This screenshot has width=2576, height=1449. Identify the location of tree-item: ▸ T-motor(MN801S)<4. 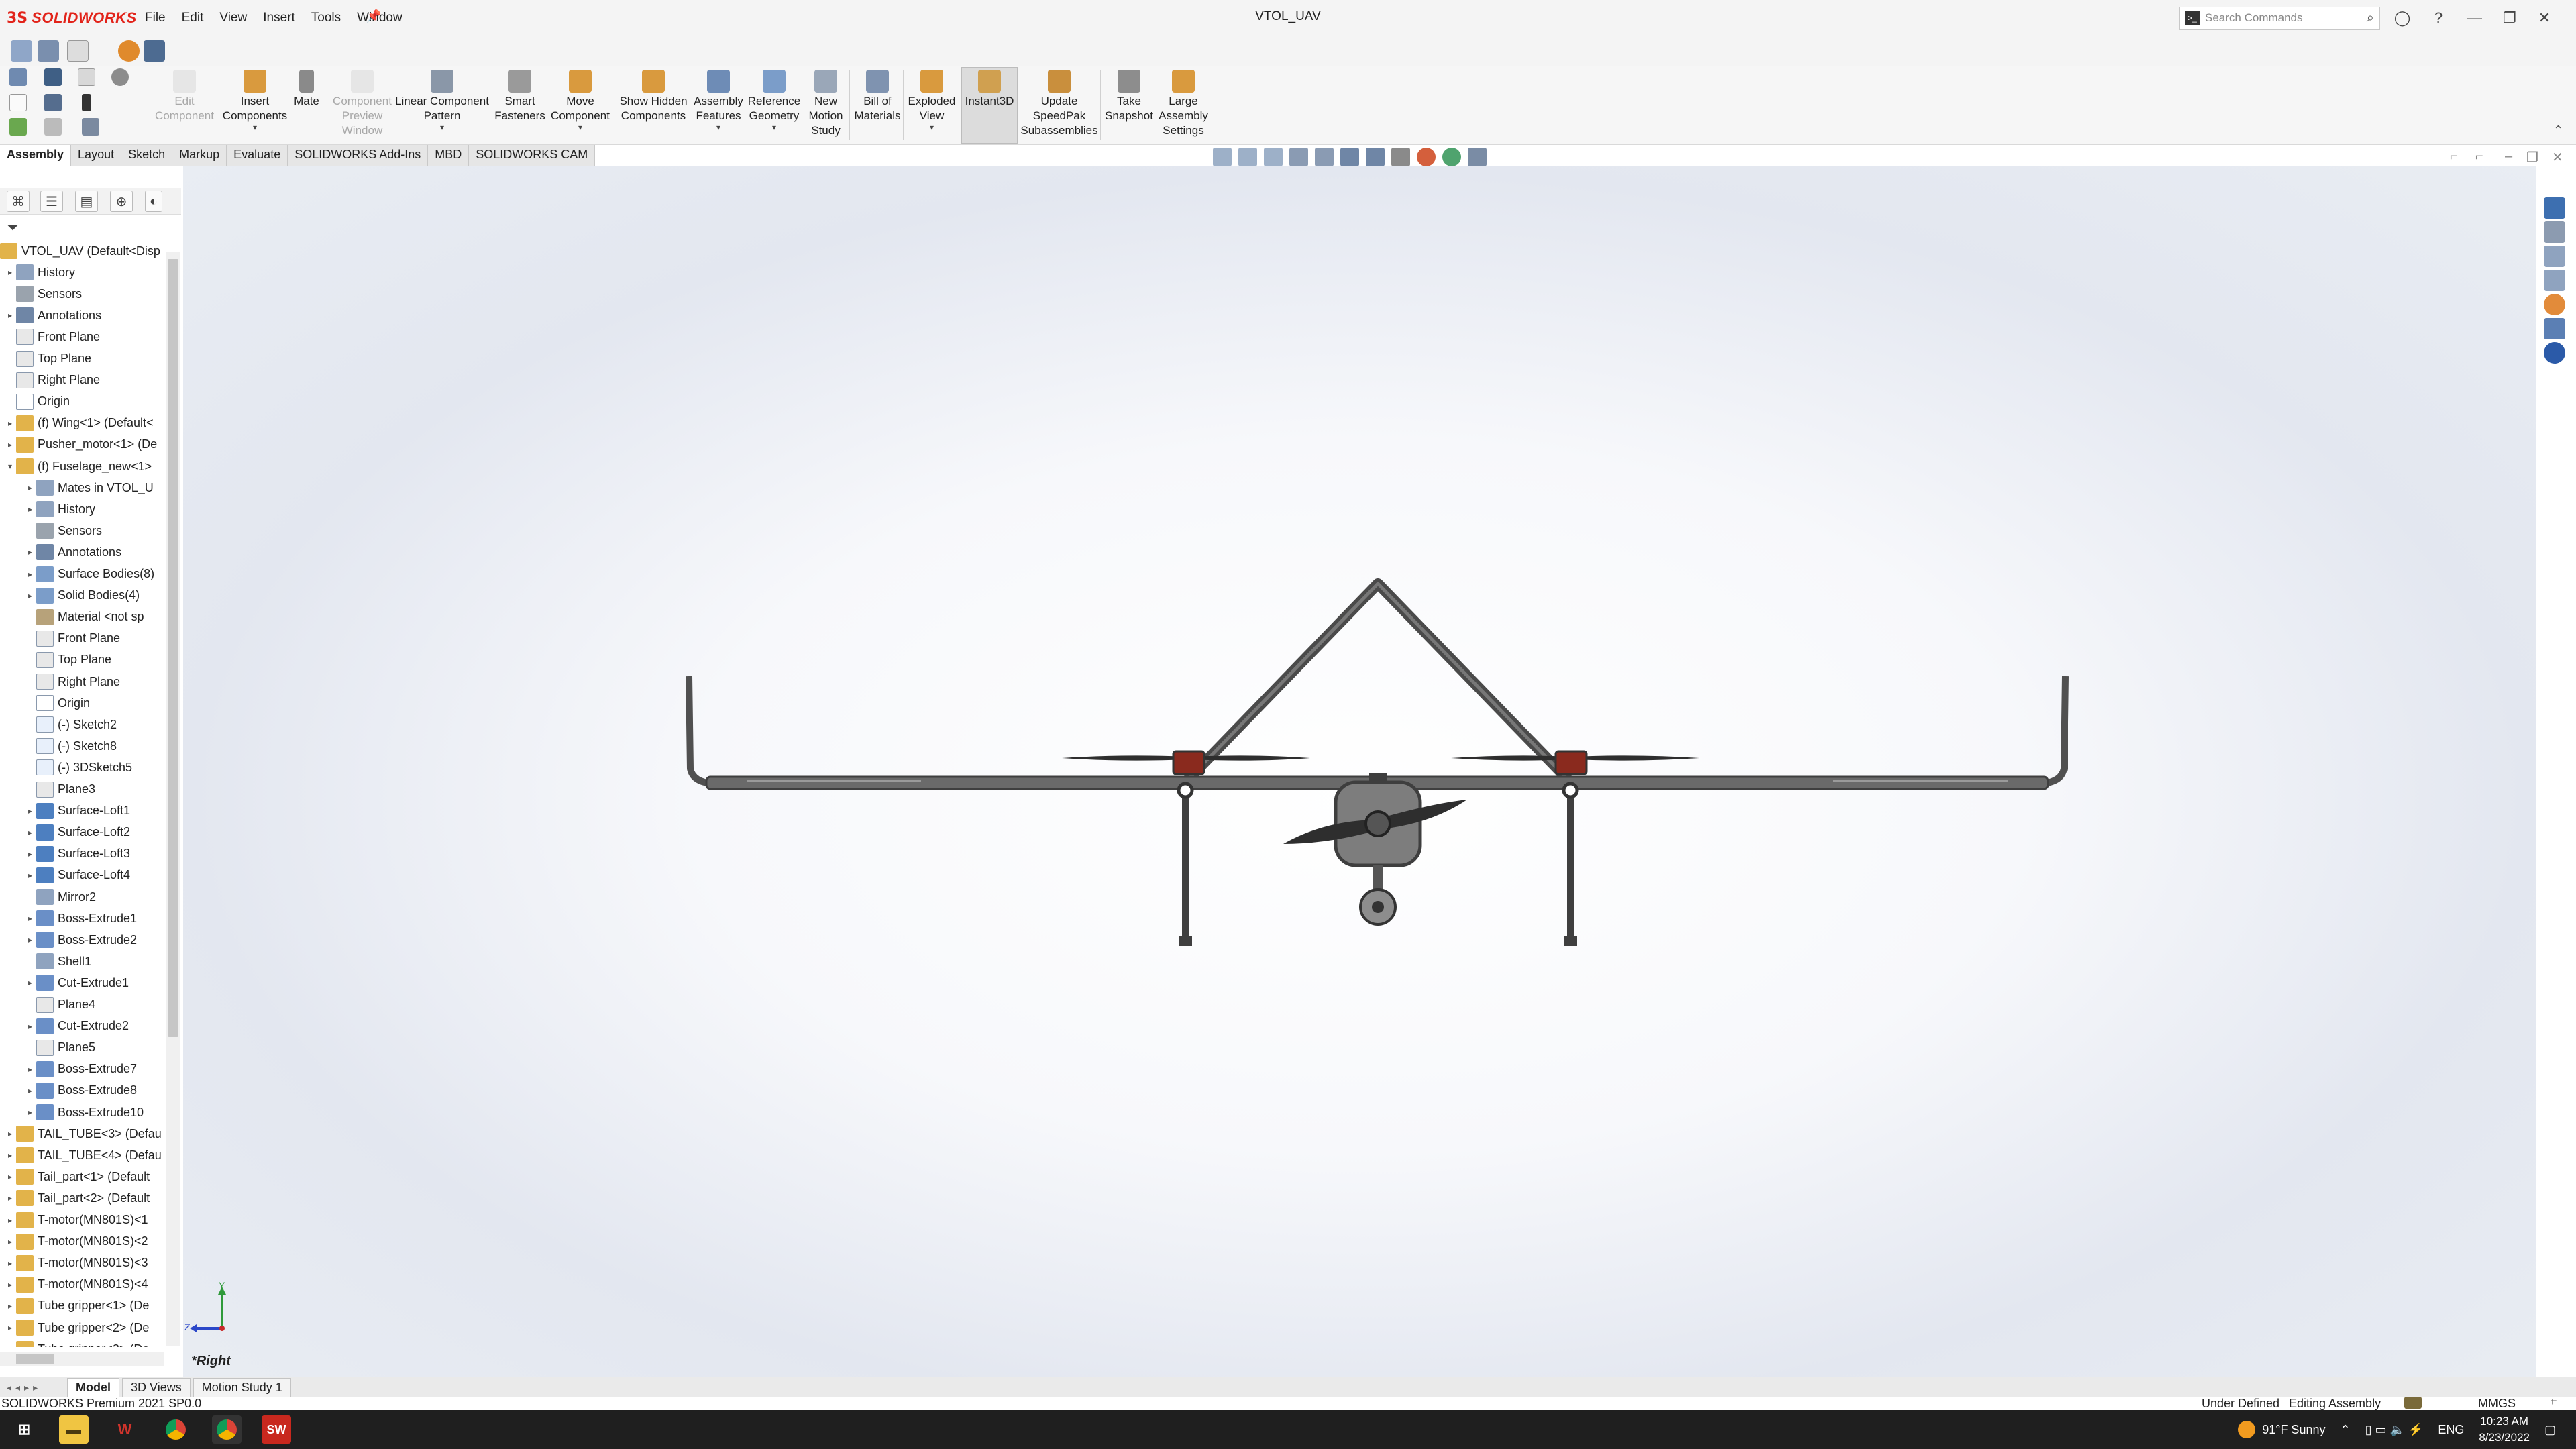
(76, 1284).